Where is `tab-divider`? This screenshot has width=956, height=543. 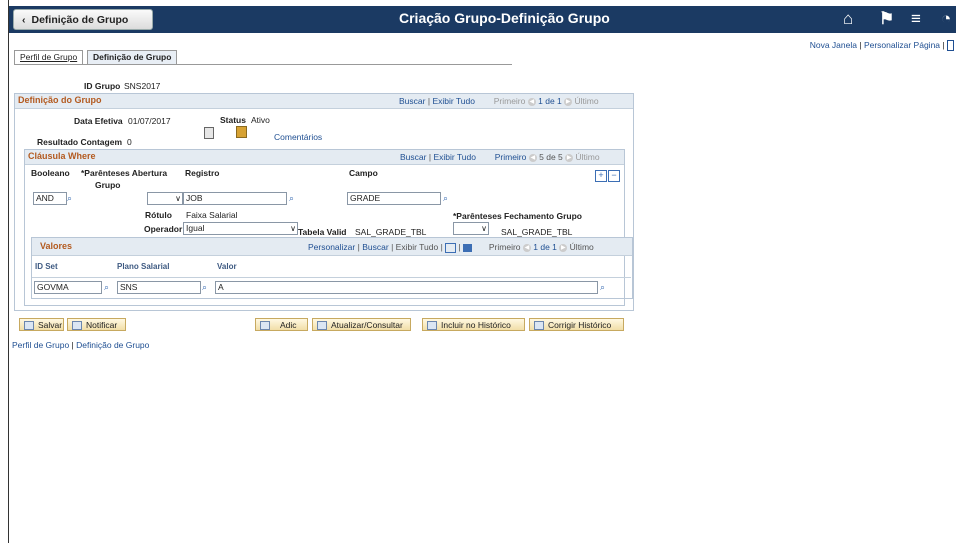
tab-divider is located at coordinates (263, 64).